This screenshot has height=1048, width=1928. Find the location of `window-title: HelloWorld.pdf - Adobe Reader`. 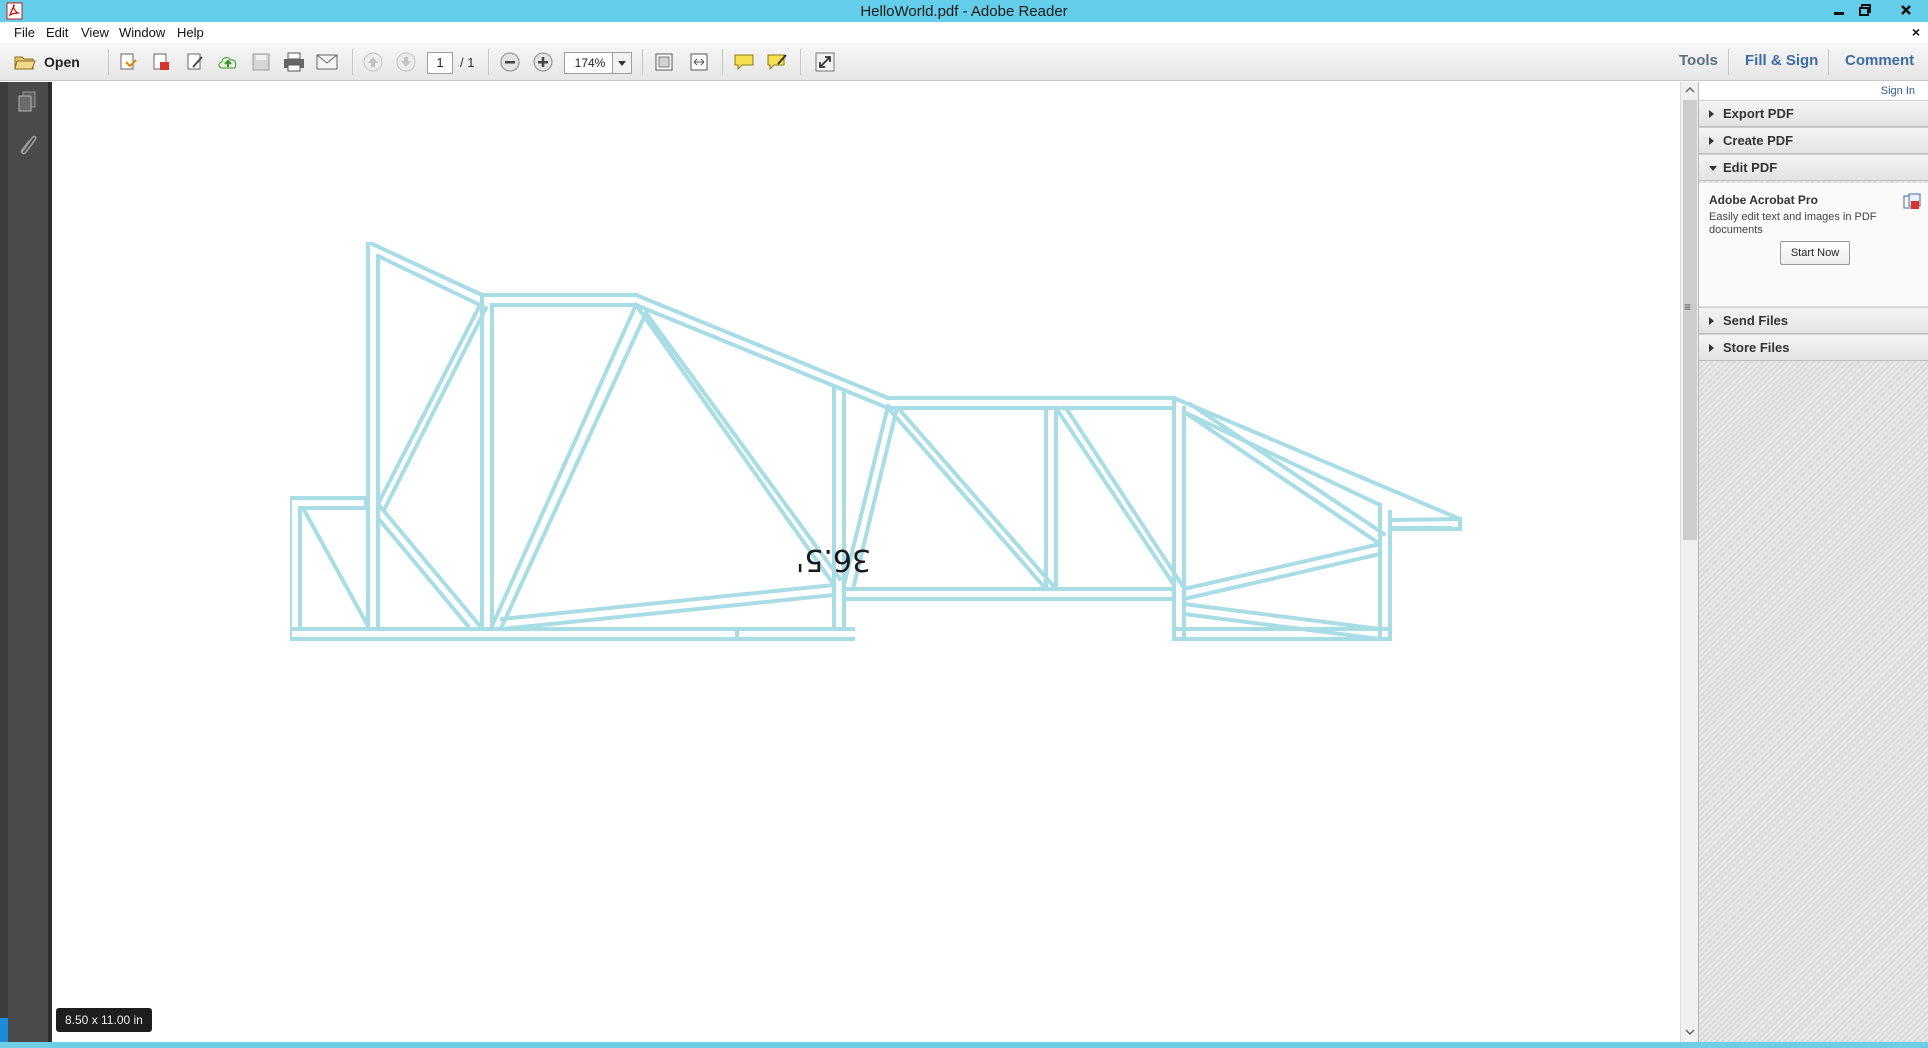

window-title: HelloWorld.pdf - Adobe Reader is located at coordinates (964, 11).